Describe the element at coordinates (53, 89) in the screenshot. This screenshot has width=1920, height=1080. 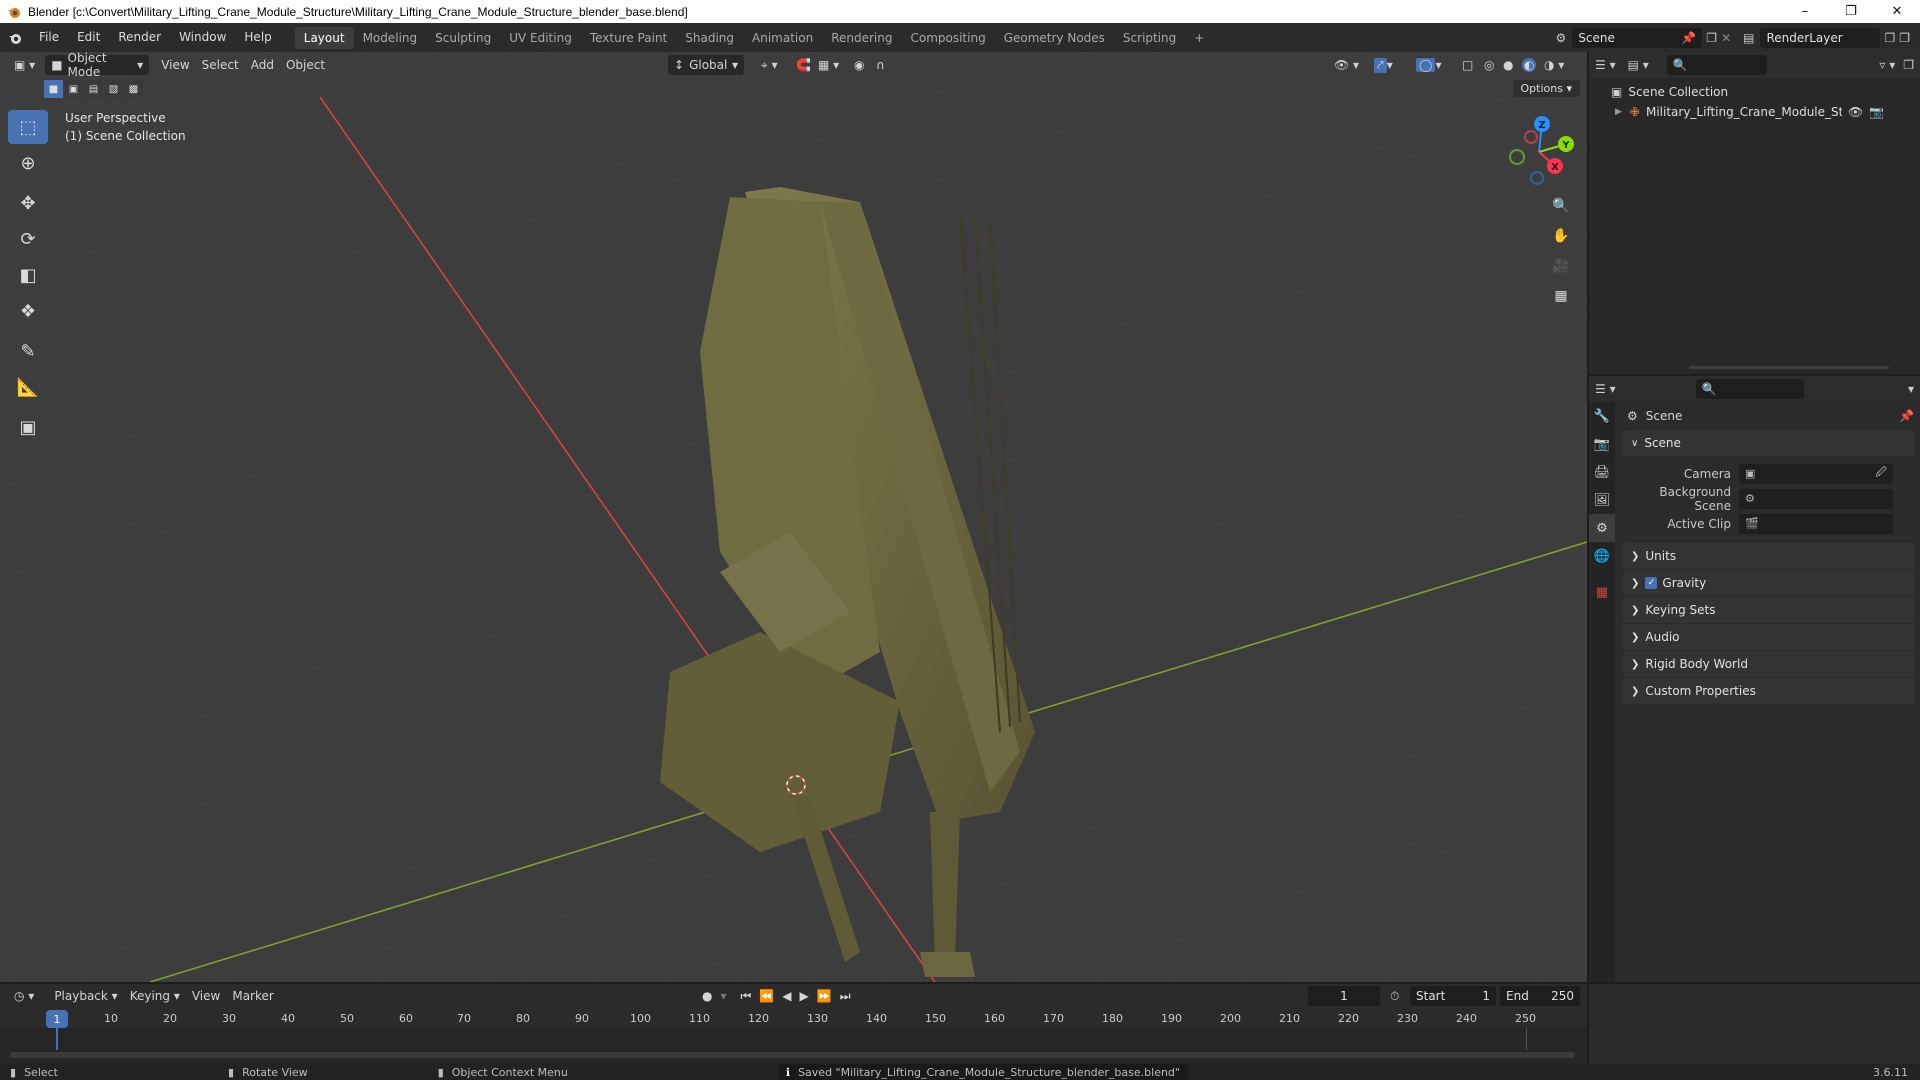
I see `select-new-icon: ■` at that location.